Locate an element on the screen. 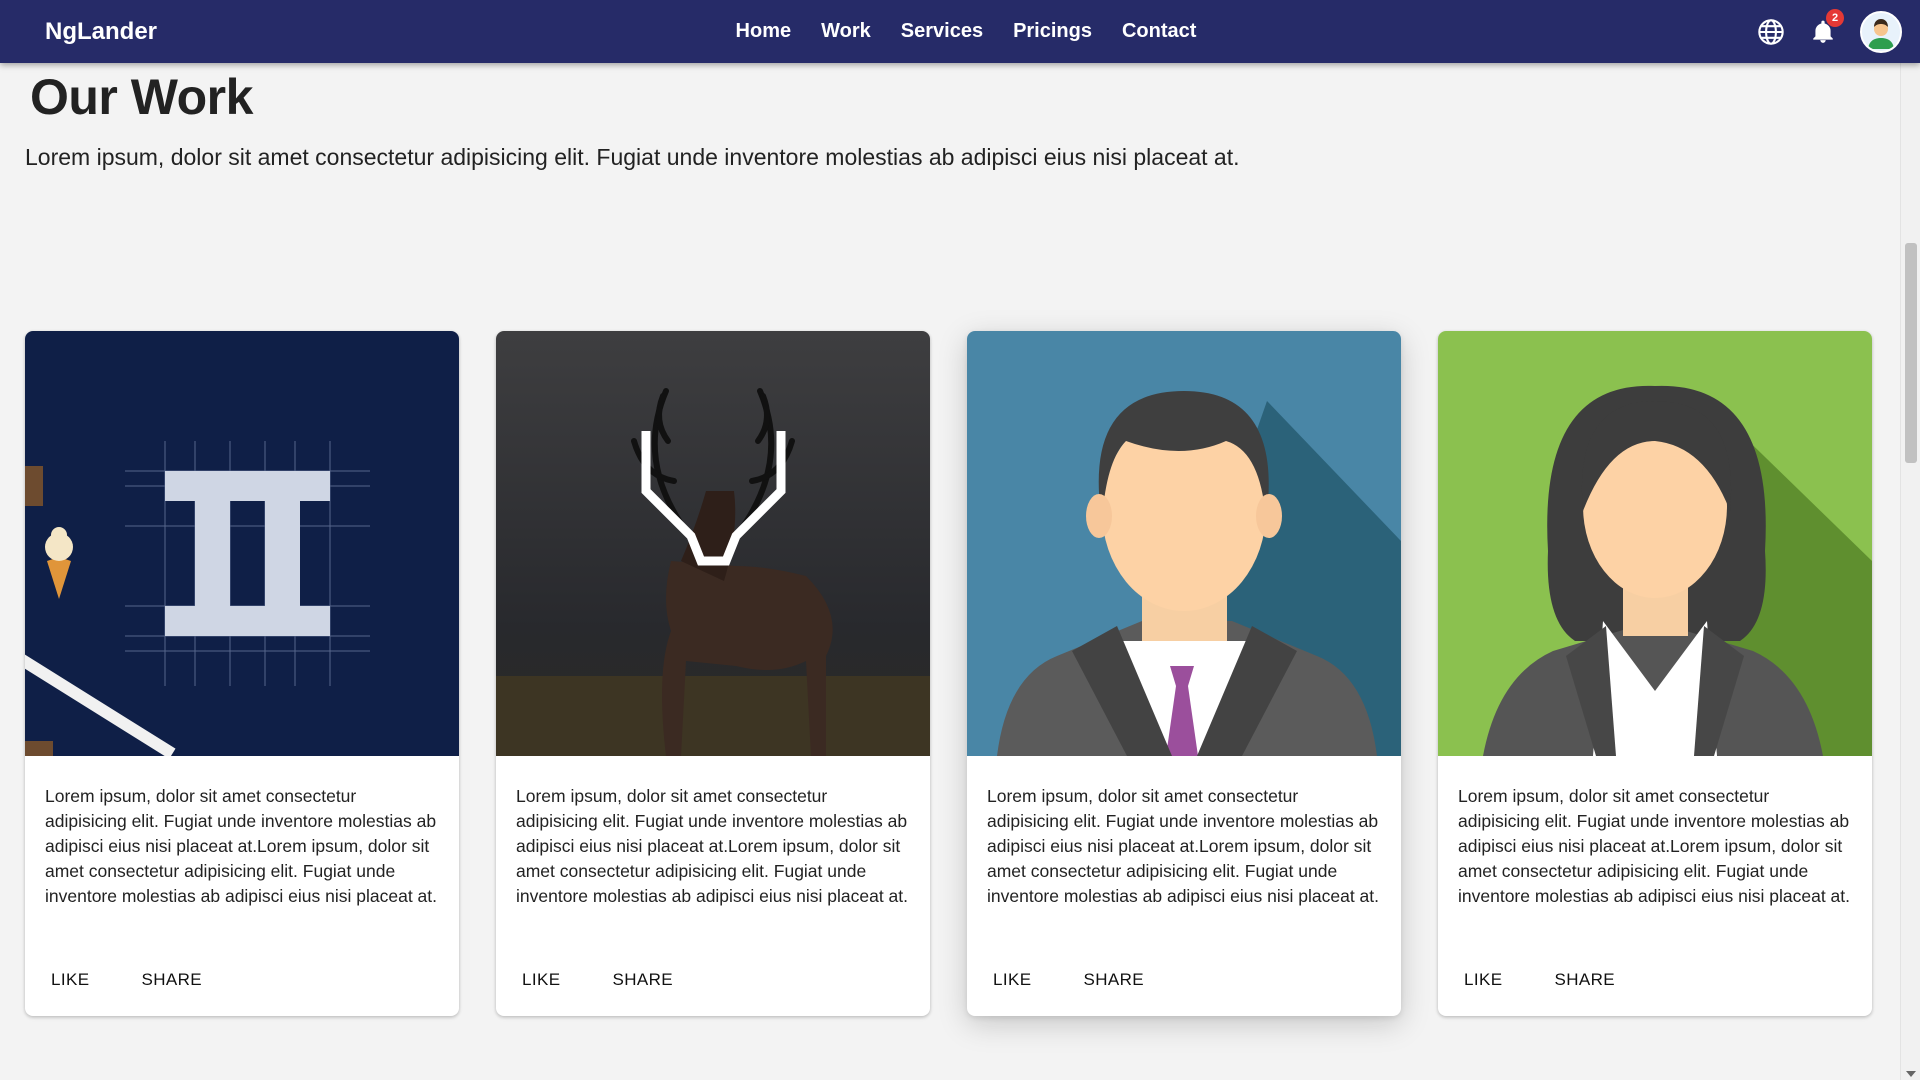 The height and width of the screenshot is (1080, 1920). scrollbar-thumb is located at coordinates (1911, 353).